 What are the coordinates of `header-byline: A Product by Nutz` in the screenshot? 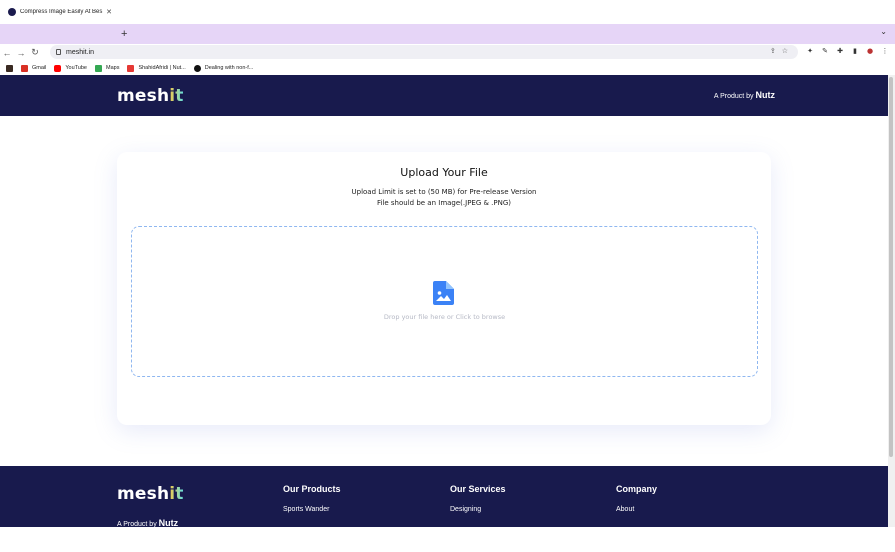 It's located at (744, 95).